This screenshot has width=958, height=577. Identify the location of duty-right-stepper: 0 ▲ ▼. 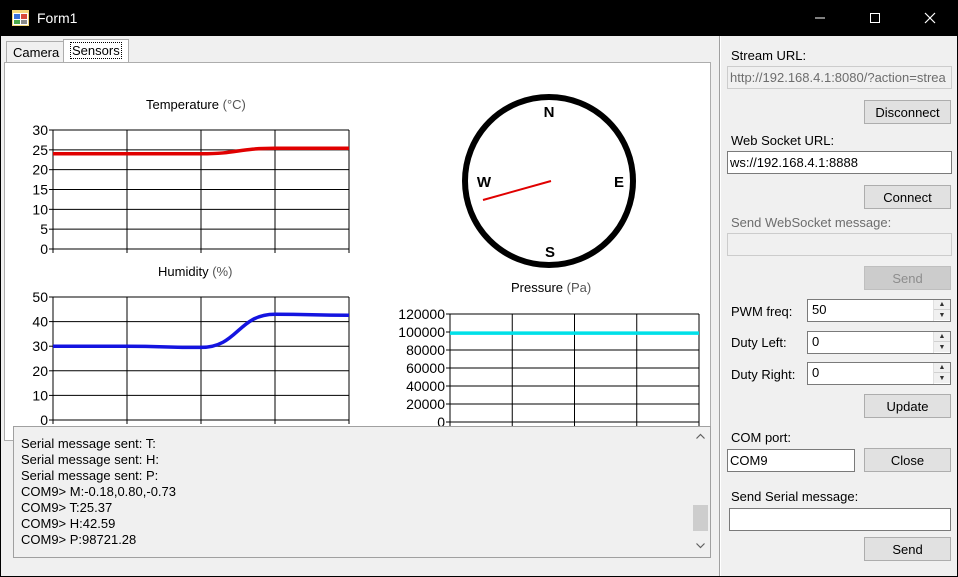
(879, 373).